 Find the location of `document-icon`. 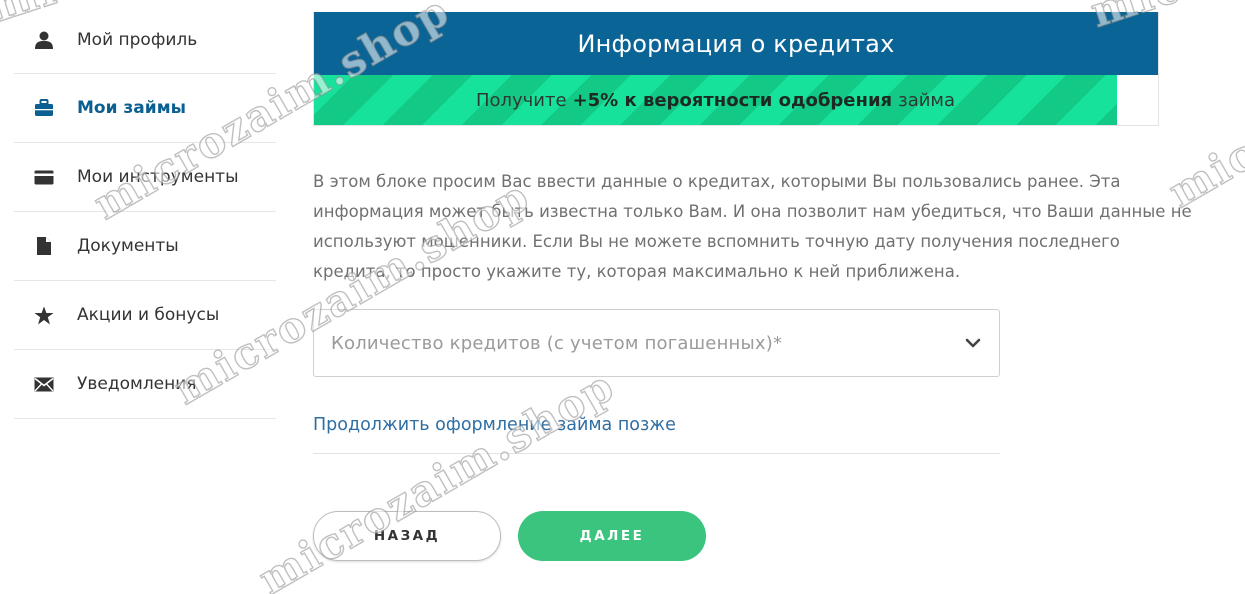

document-icon is located at coordinates (44, 246).